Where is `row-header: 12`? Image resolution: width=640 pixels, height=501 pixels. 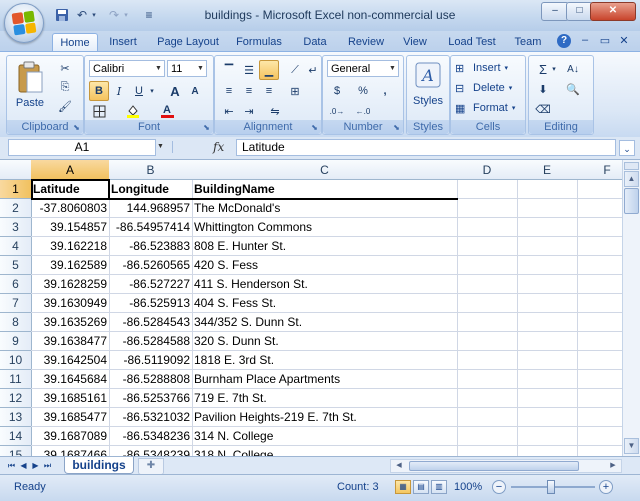 row-header: 12 is located at coordinates (16, 398).